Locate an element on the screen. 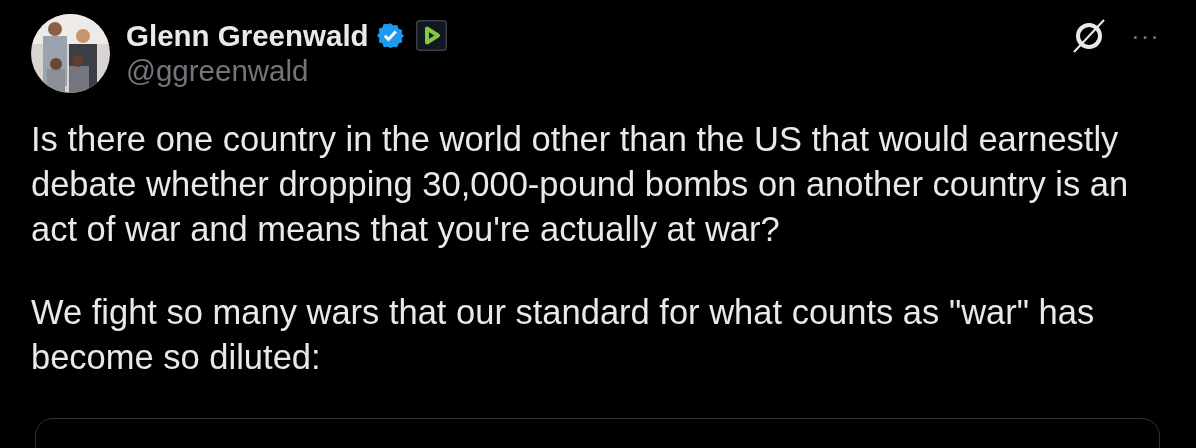 The image size is (1196, 448). slashed-circle-icon is located at coordinates (1089, 36).